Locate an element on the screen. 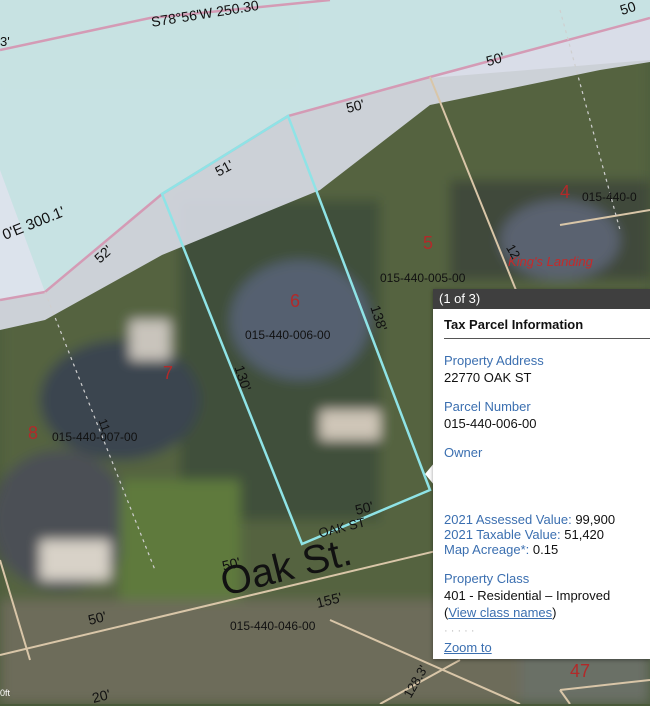  parcel-number-value: 015-440-006-00 is located at coordinates (490, 423).